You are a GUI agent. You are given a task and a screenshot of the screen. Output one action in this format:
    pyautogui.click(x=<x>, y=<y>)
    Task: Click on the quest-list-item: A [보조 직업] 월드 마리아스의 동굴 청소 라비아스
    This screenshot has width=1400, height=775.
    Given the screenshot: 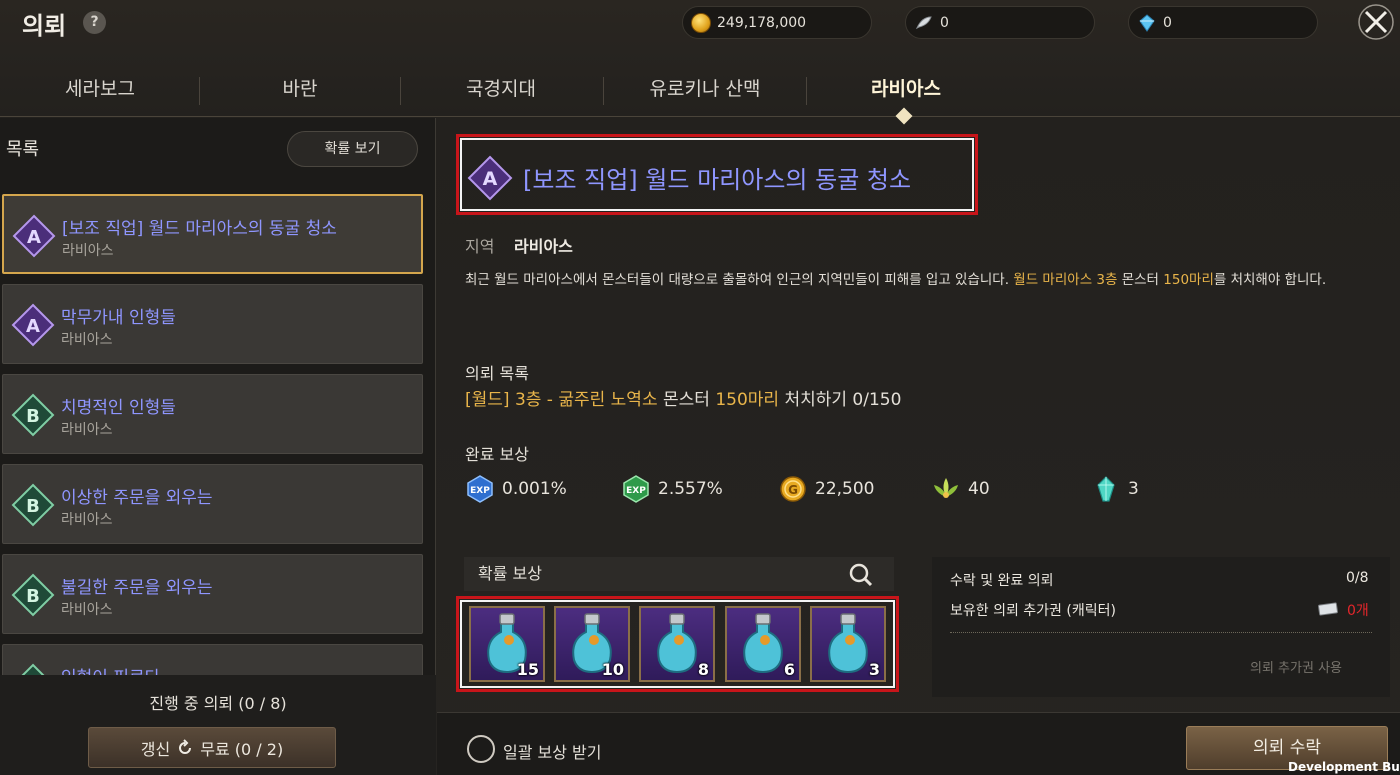 What is the action you would take?
    pyautogui.click(x=212, y=234)
    